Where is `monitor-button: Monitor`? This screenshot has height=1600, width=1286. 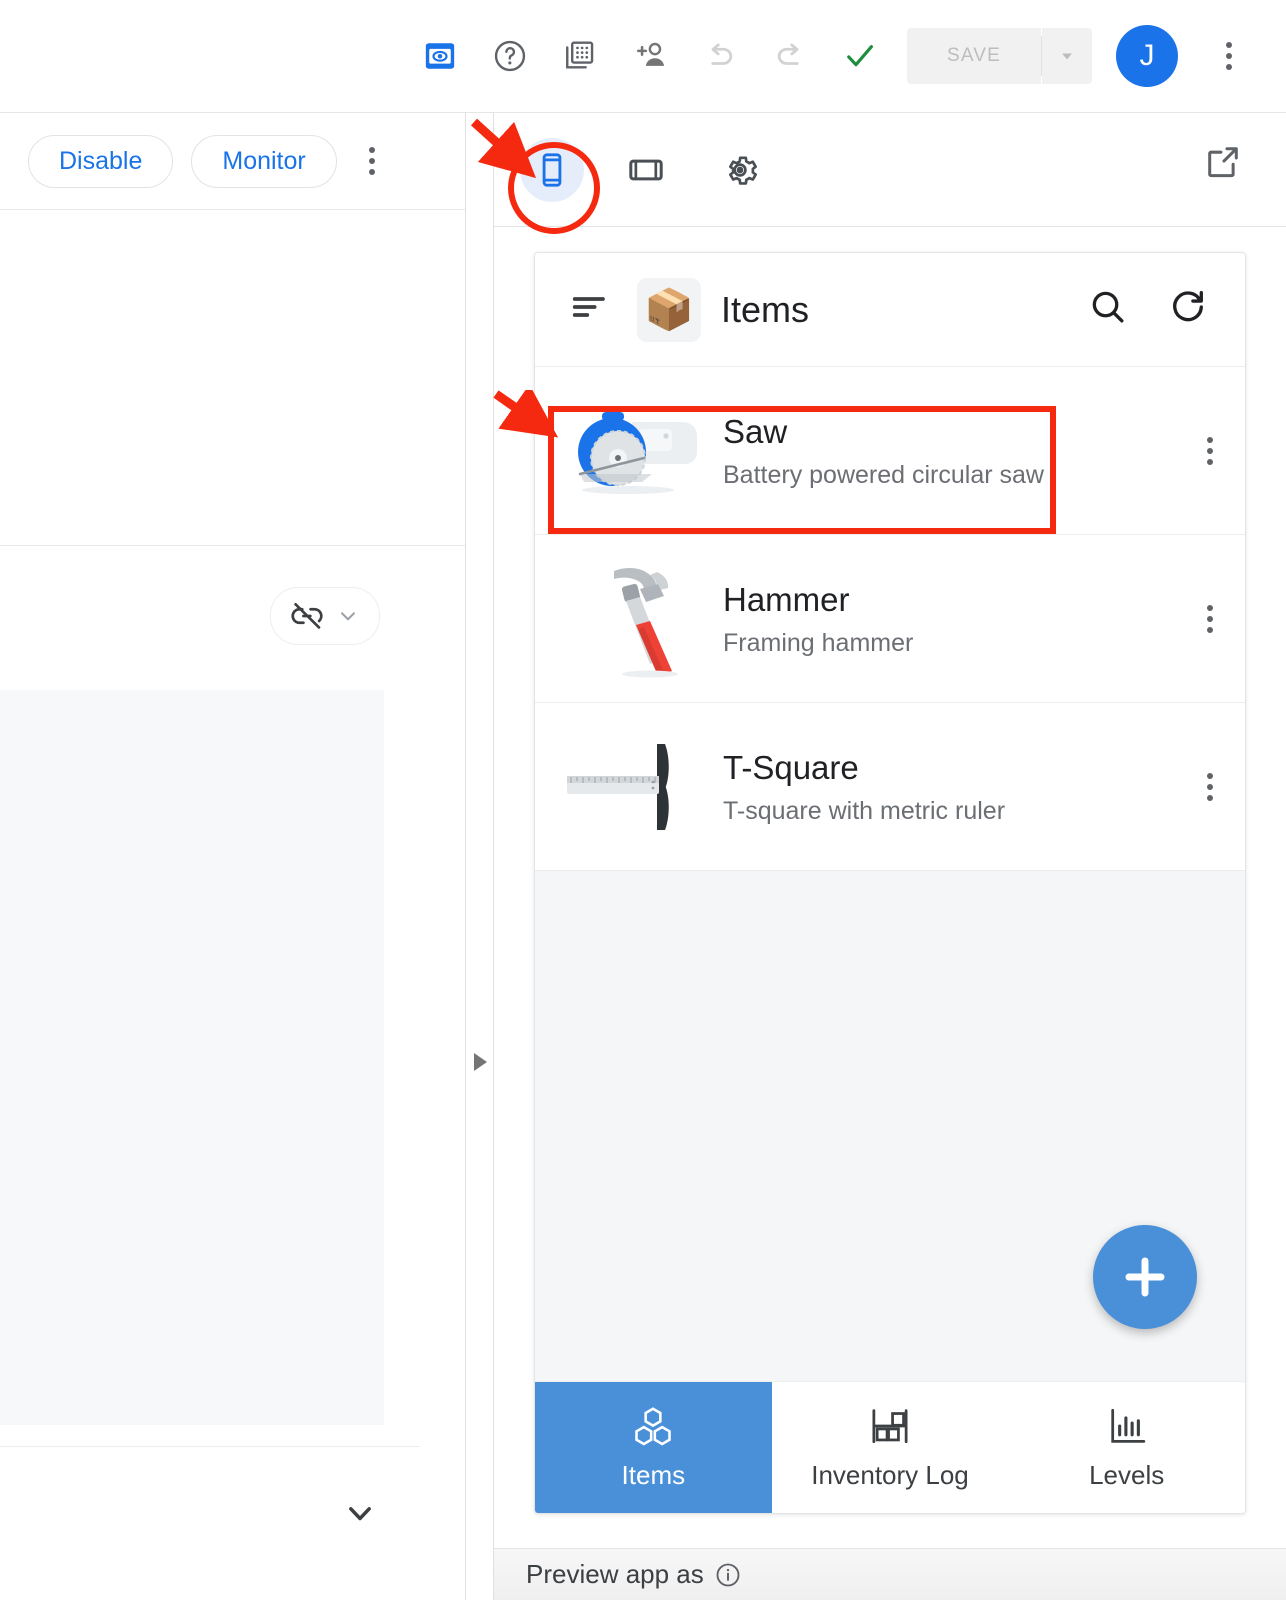
monitor-button: Monitor is located at coordinates (264, 161).